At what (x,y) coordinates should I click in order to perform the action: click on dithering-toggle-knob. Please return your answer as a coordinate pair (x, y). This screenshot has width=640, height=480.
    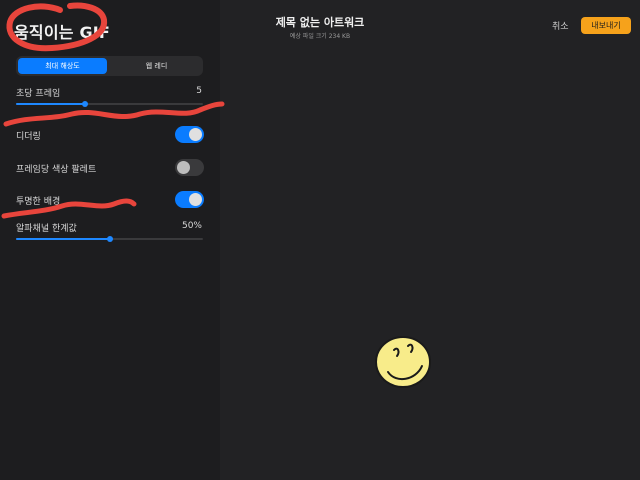
    Looking at the image, I should click on (195, 134).